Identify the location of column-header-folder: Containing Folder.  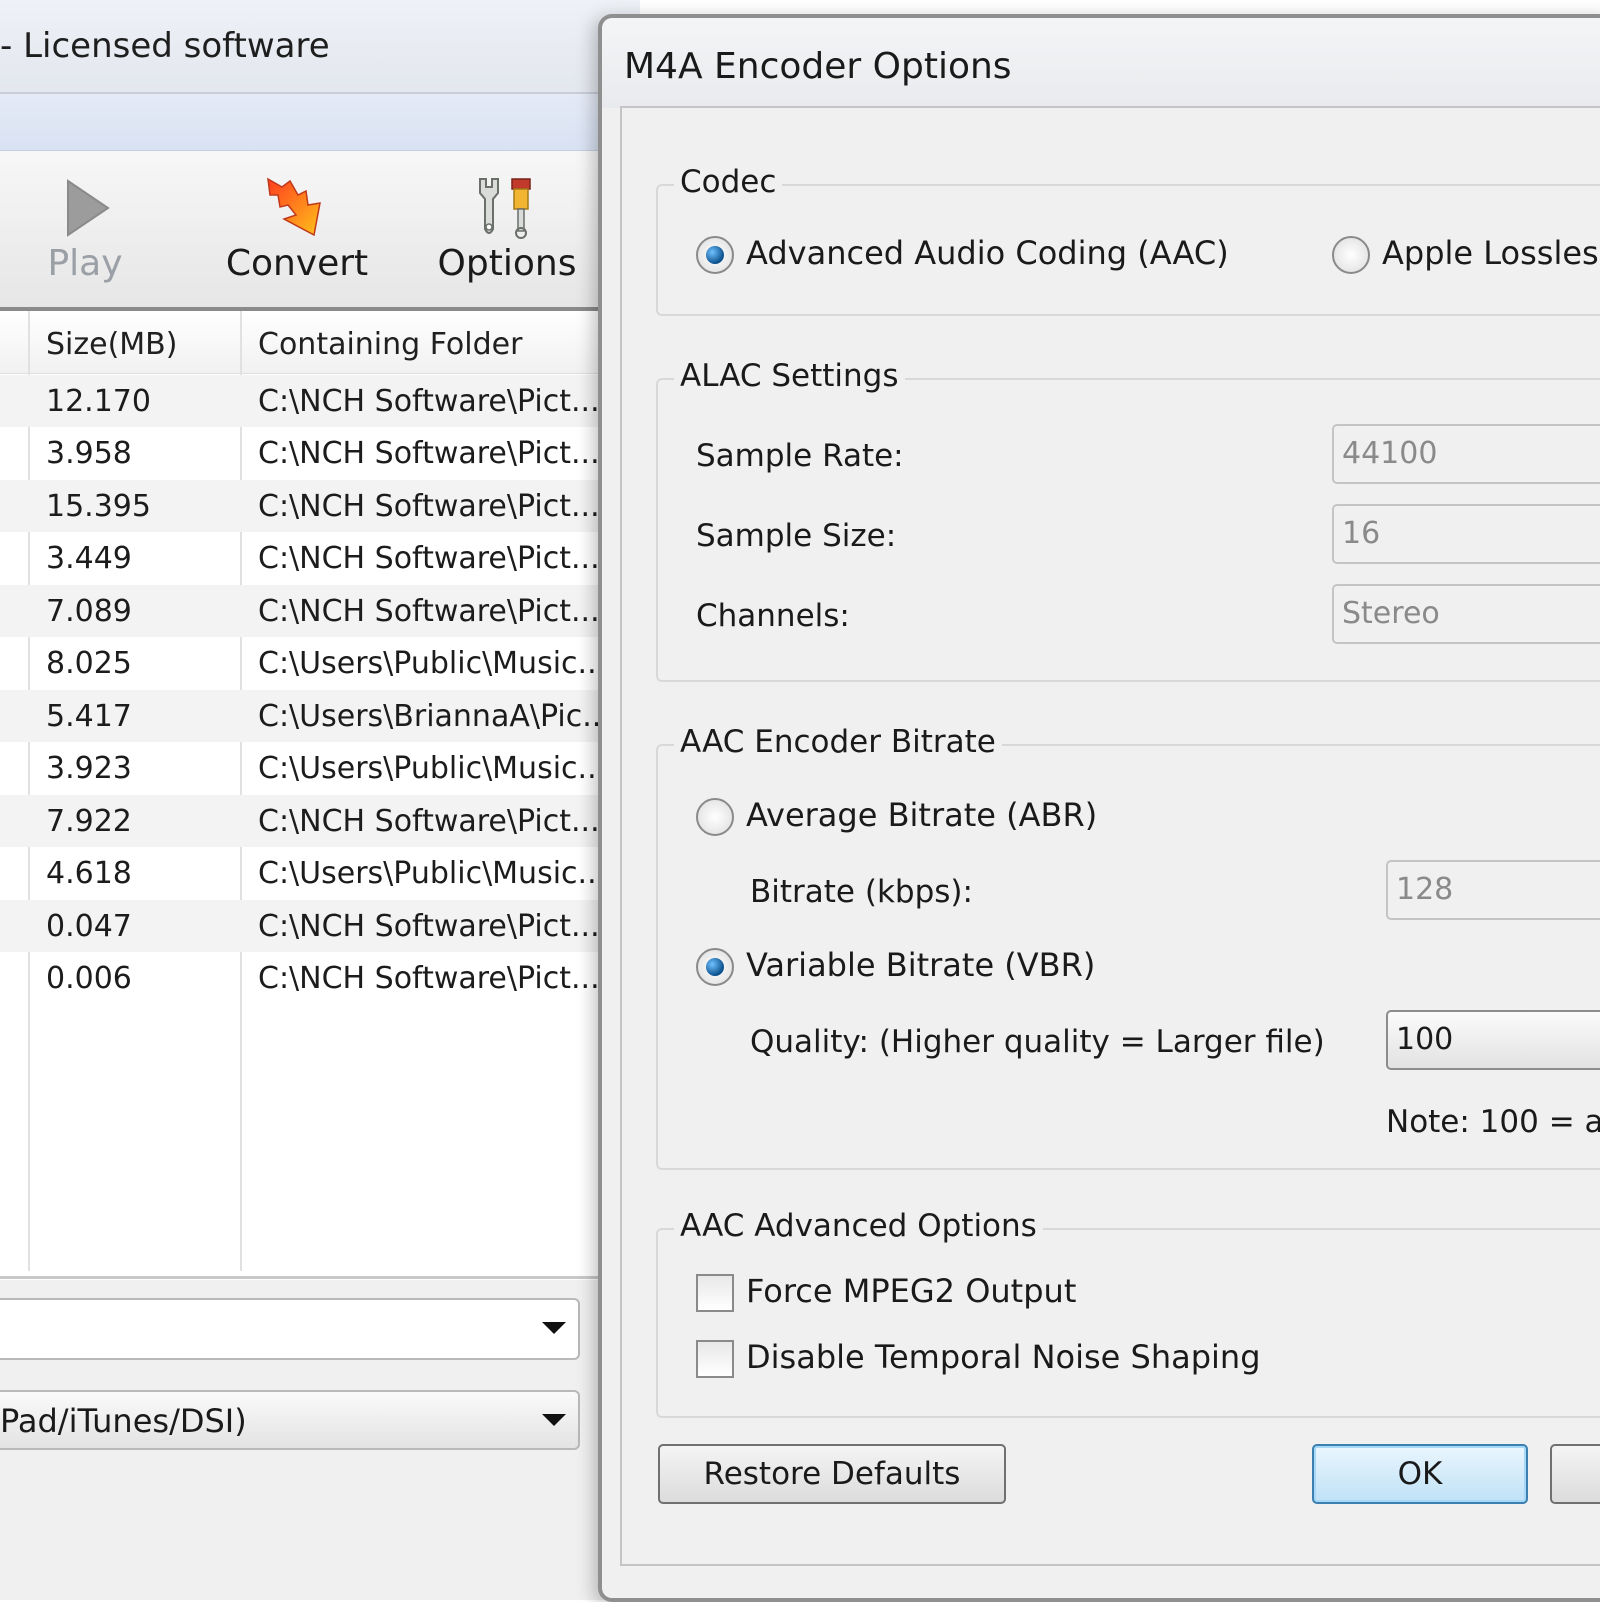
(390, 344).